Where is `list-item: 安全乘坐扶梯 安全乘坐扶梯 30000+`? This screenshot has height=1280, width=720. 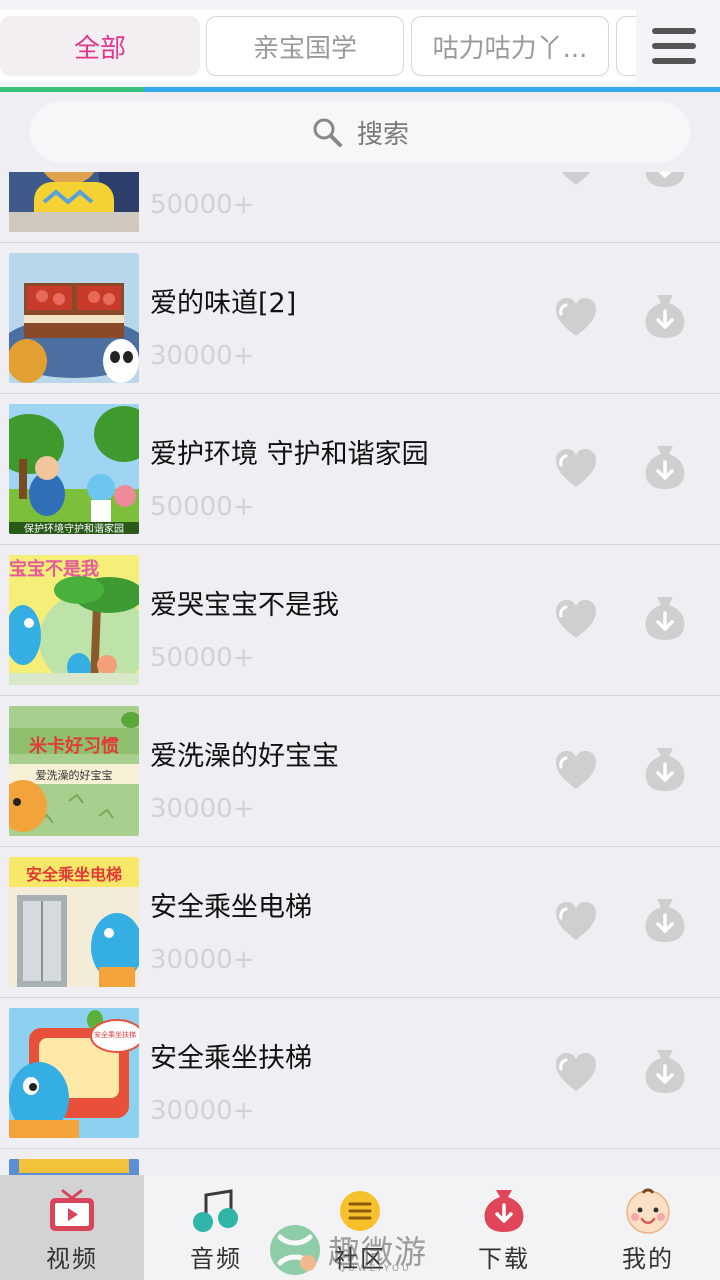 list-item: 安全乘坐扶梯 安全乘坐扶梯 30000+ is located at coordinates (360, 1073).